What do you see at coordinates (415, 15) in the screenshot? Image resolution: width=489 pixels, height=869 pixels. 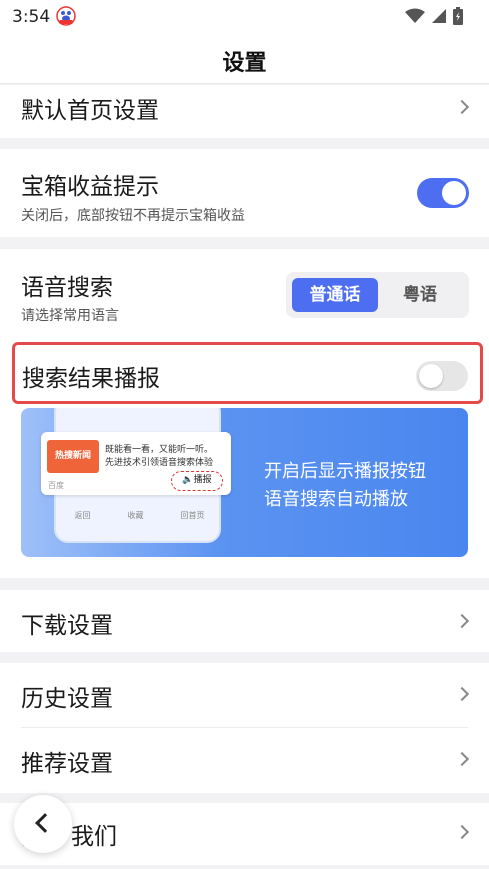 I see `wifi-icon` at bounding box center [415, 15].